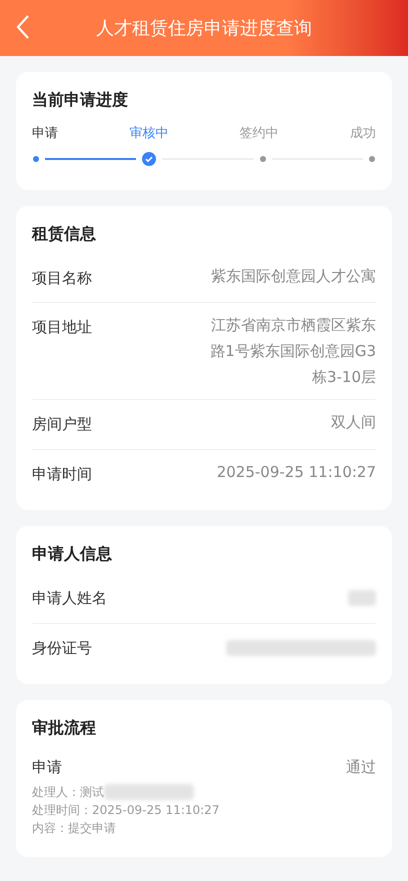 This screenshot has width=408, height=881. Describe the element at coordinates (259, 134) in the screenshot. I see `step-label: 签约中` at that location.